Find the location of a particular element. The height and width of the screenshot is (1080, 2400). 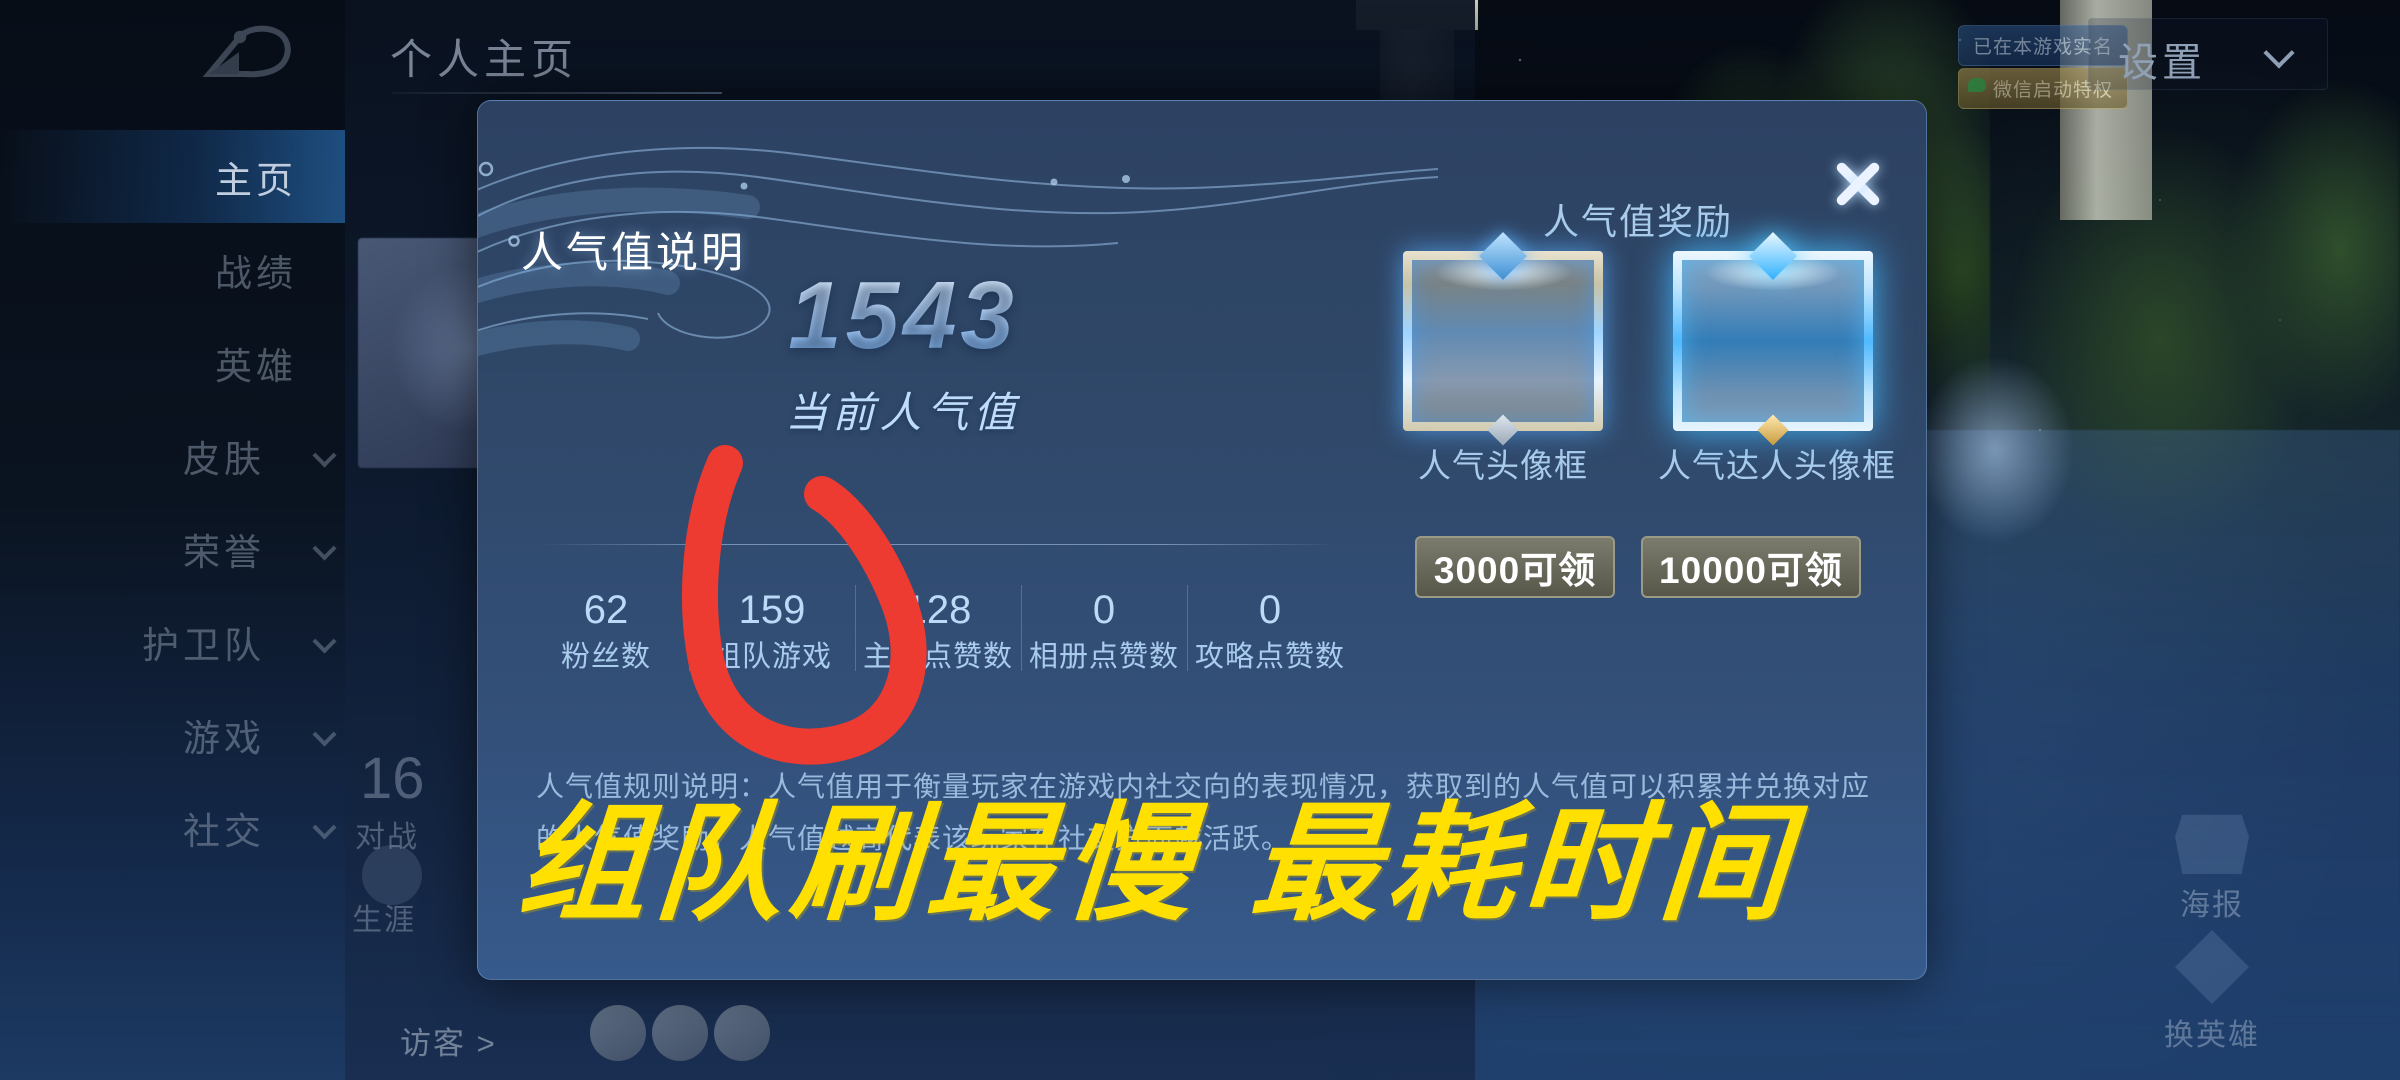

poster-icon is located at coordinates (2212, 844).